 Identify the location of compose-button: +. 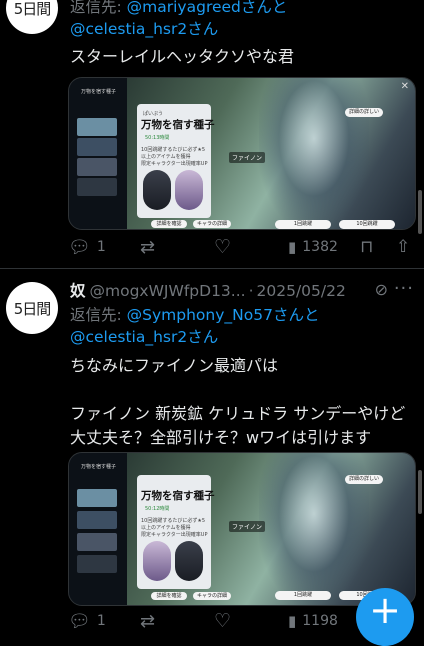
(385, 617).